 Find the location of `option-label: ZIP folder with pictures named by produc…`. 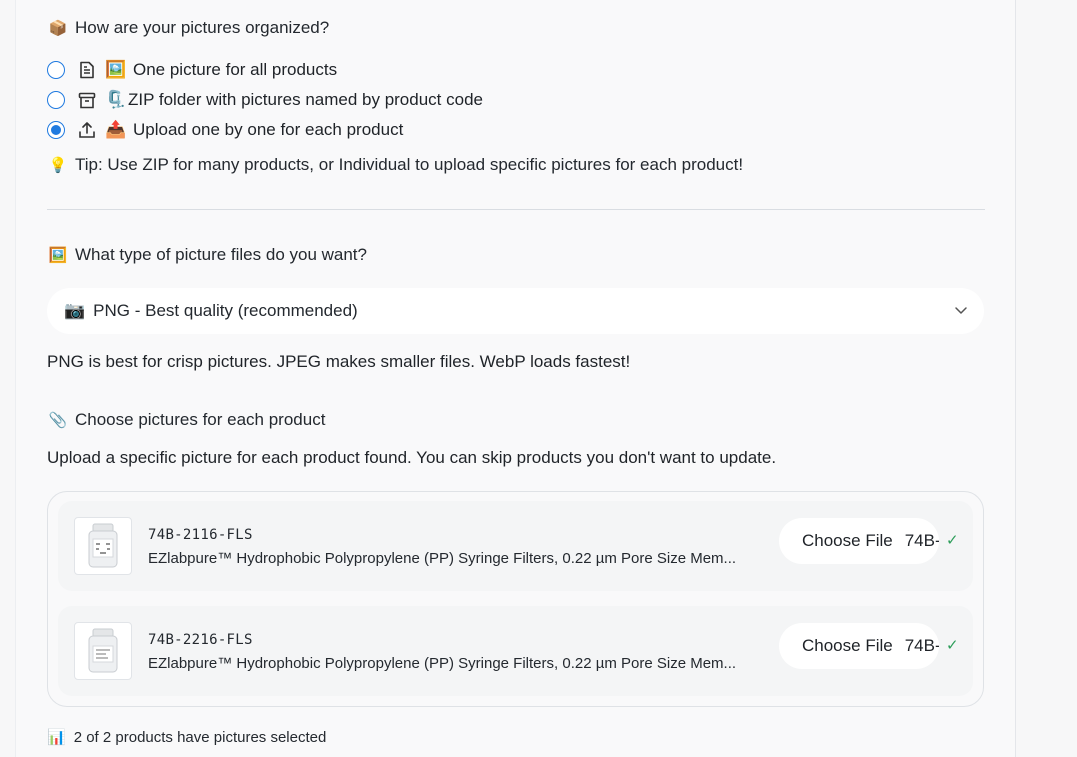

option-label: ZIP folder with pictures named by produc… is located at coordinates (305, 99).